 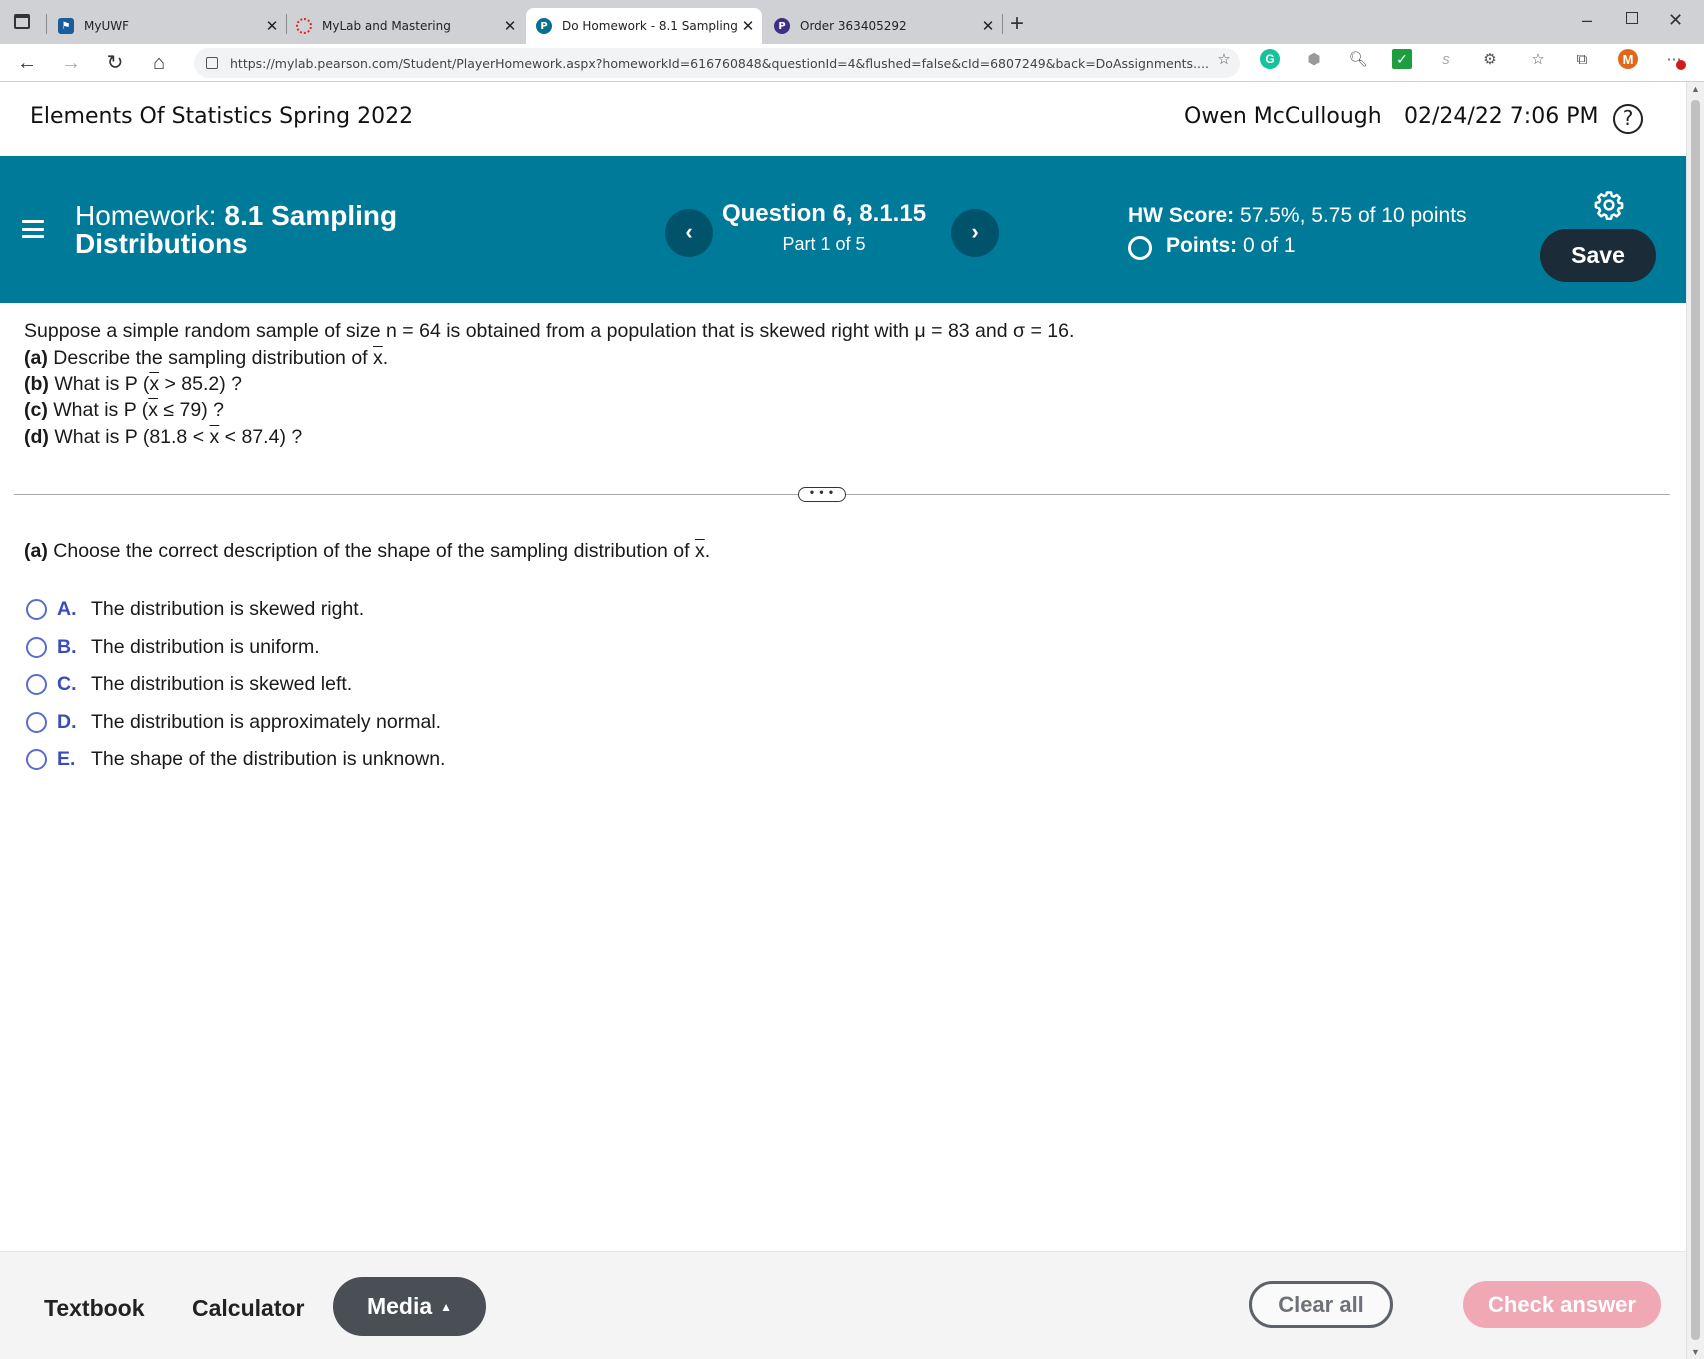 What do you see at coordinates (1321, 1304) in the screenshot?
I see `clear-all-button: Clear all` at bounding box center [1321, 1304].